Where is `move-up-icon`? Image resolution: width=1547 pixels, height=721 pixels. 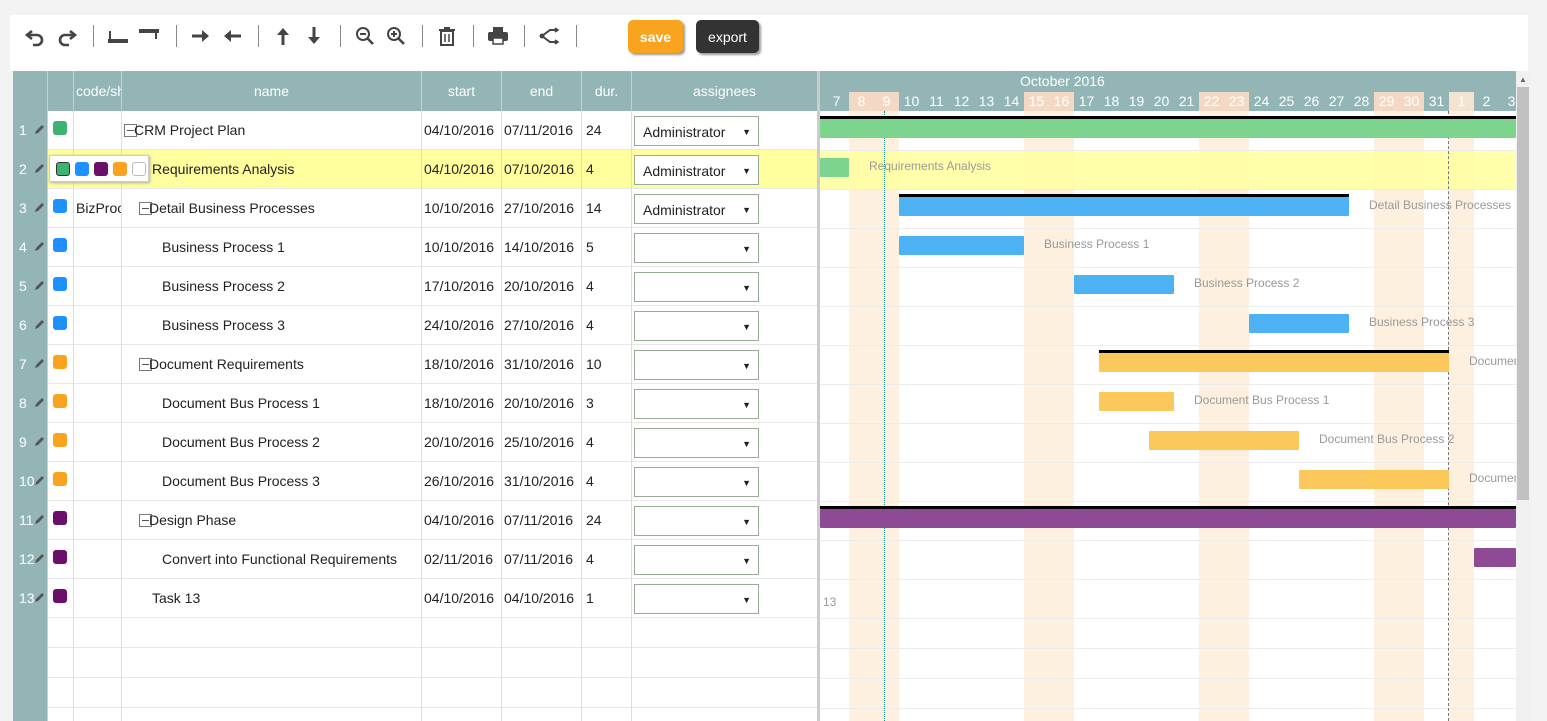
move-up-icon is located at coordinates (283, 36).